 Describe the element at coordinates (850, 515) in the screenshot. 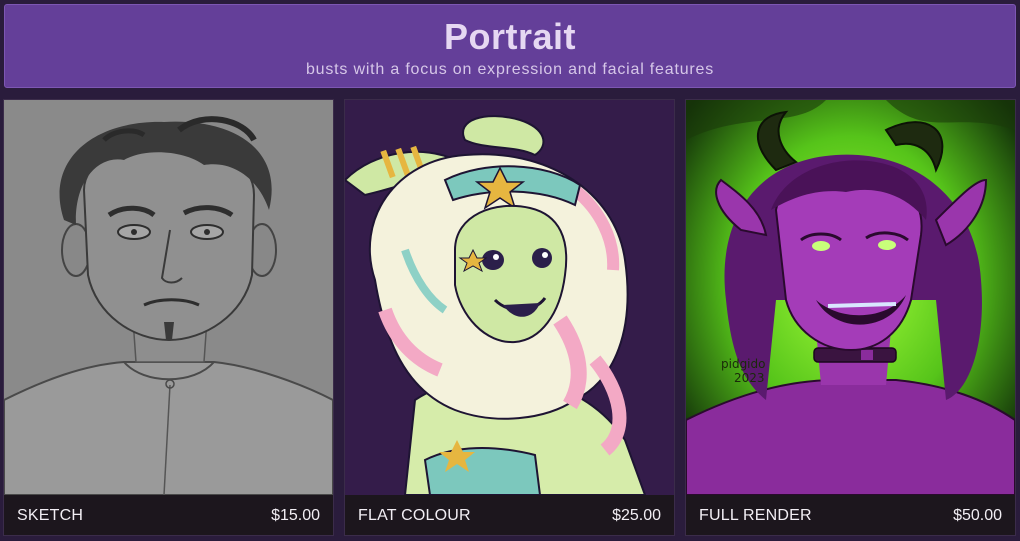

I see `card-footer: FULL RENDER $50.00` at that location.